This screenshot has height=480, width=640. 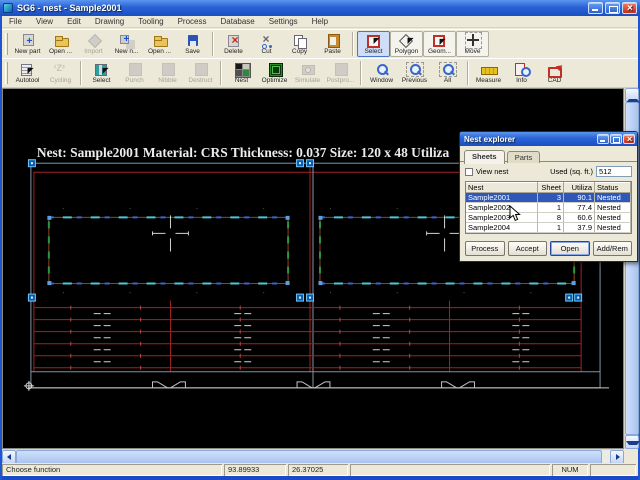 What do you see at coordinates (27, 44) in the screenshot?
I see `new-part-button: New part` at bounding box center [27, 44].